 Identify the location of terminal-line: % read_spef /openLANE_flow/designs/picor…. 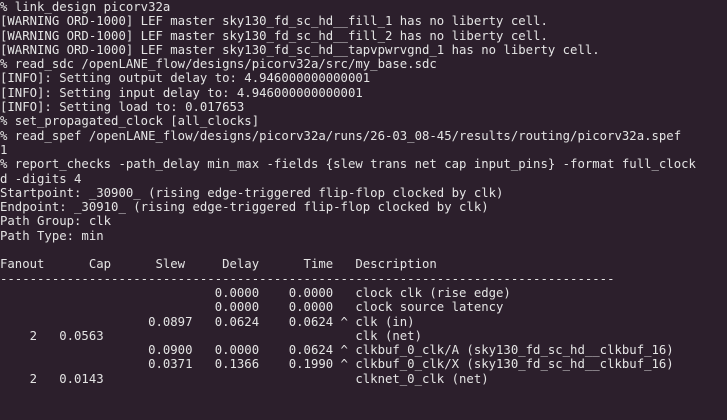
(341, 135).